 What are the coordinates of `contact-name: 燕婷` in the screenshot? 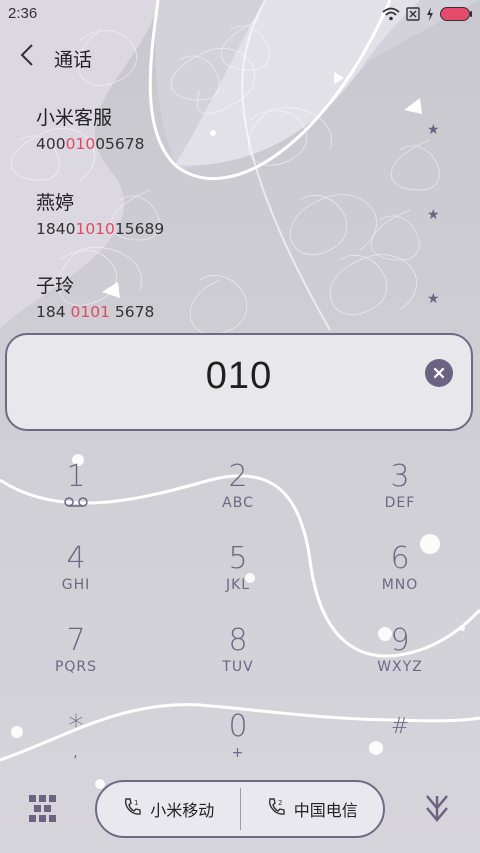 It's located at (55, 203).